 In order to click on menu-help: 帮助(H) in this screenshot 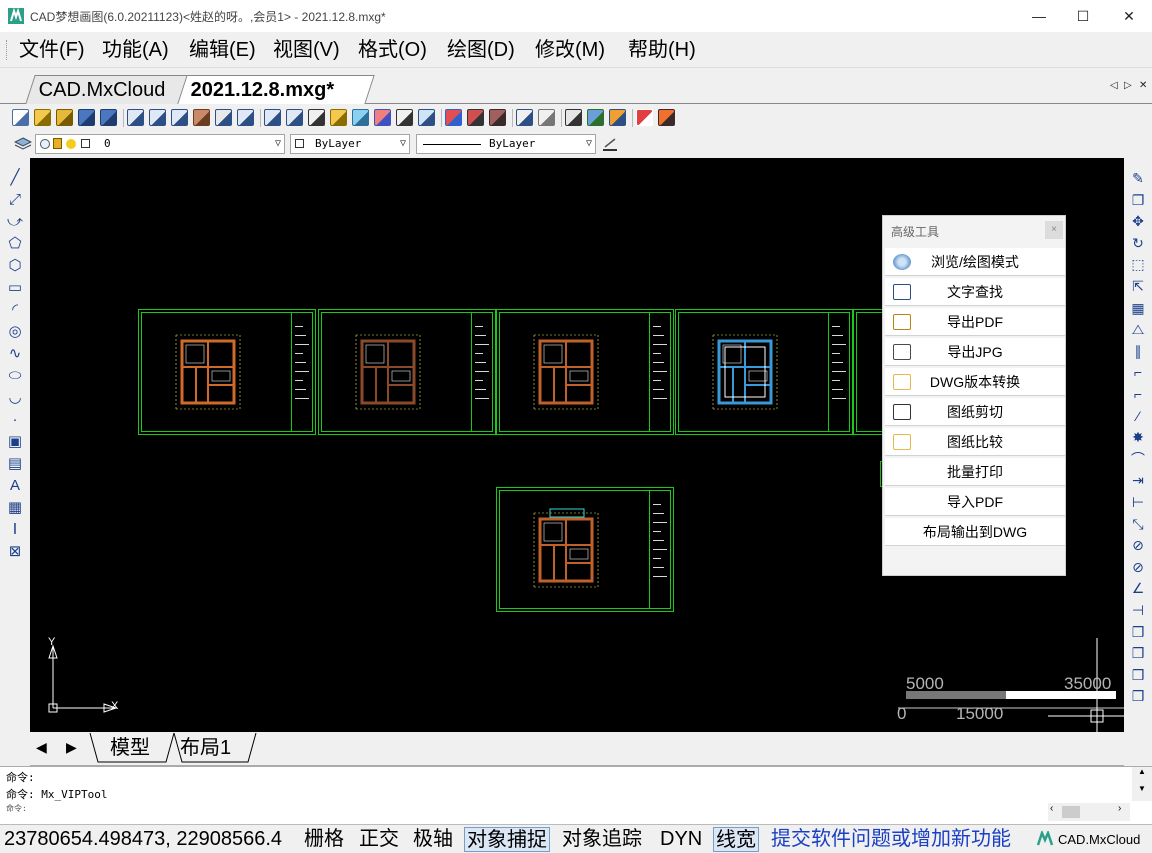, I will do `click(662, 50)`.